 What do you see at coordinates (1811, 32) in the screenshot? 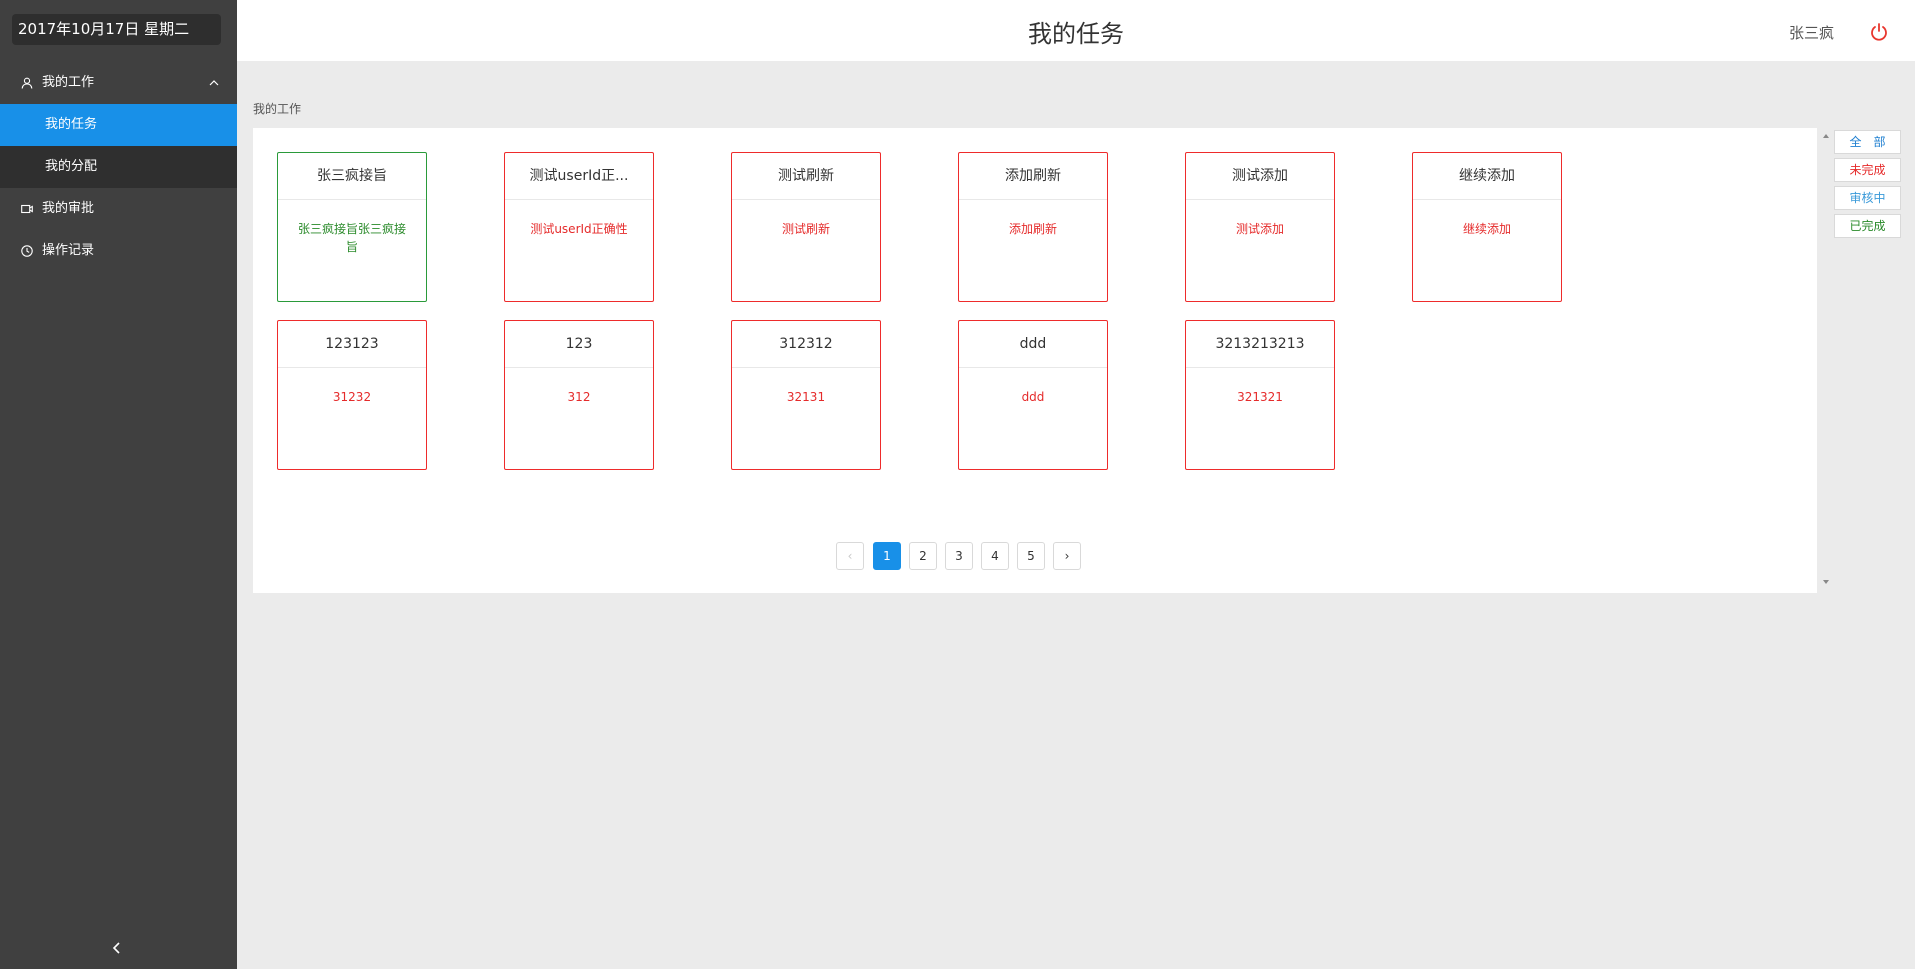
I see `user-name: 张三疯` at bounding box center [1811, 32].